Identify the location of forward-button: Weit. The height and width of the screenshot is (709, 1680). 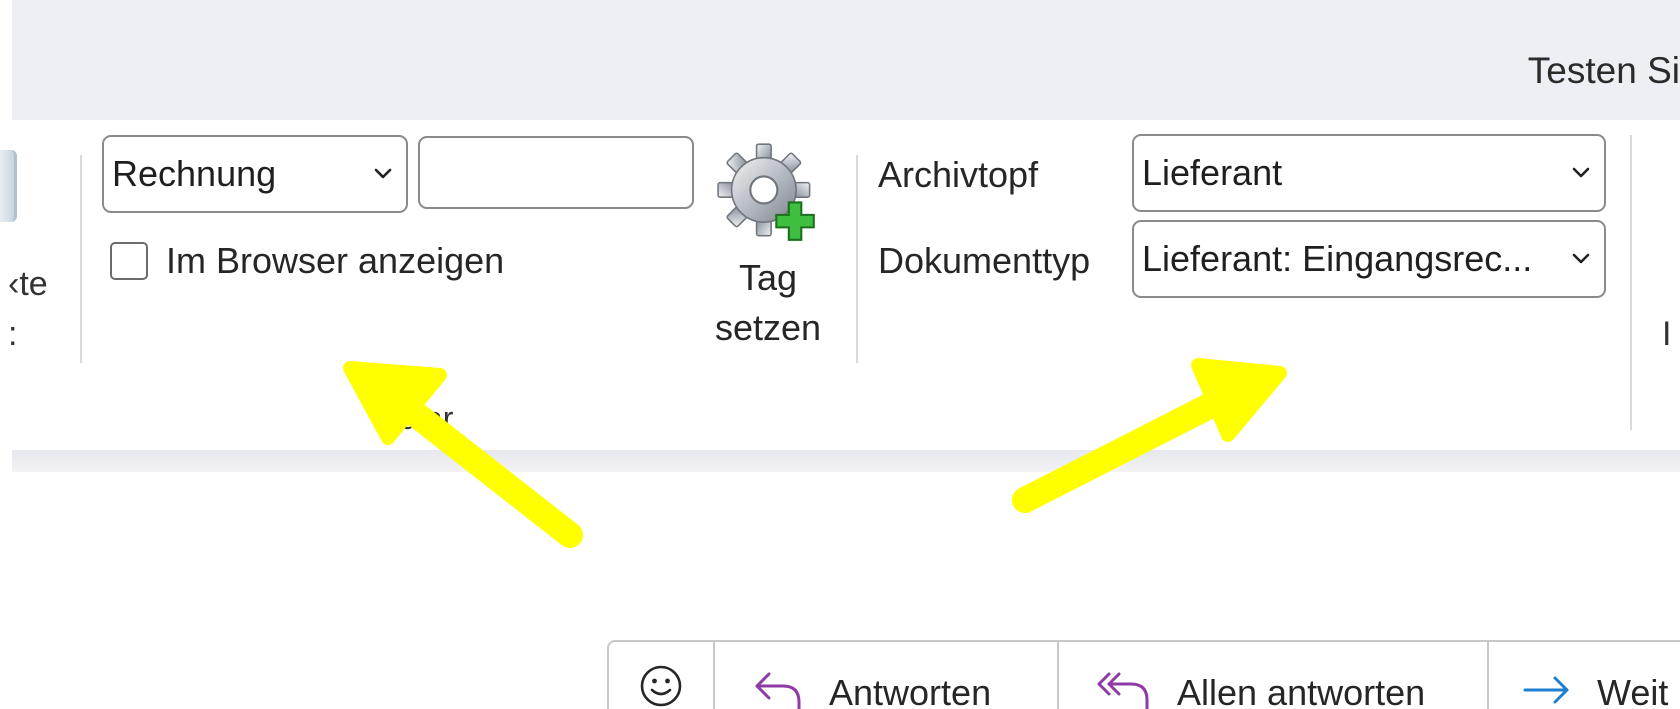
(1584, 675).